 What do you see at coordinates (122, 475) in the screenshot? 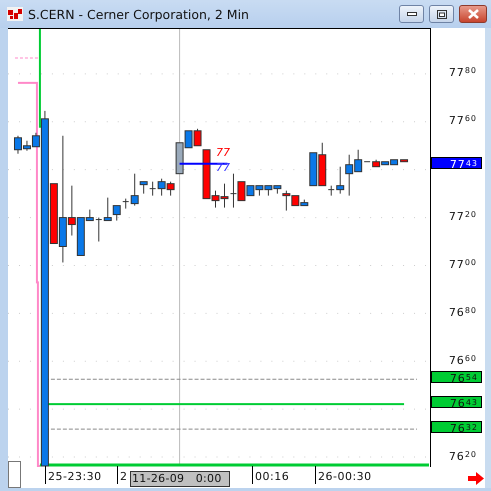
I see `time-axis-label: 2` at bounding box center [122, 475].